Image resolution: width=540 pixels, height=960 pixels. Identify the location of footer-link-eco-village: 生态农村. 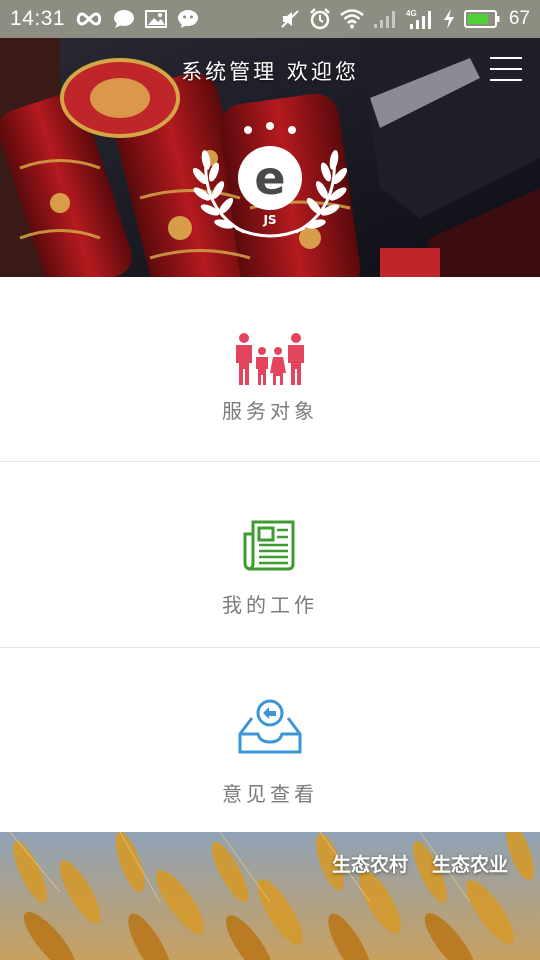
(370, 863).